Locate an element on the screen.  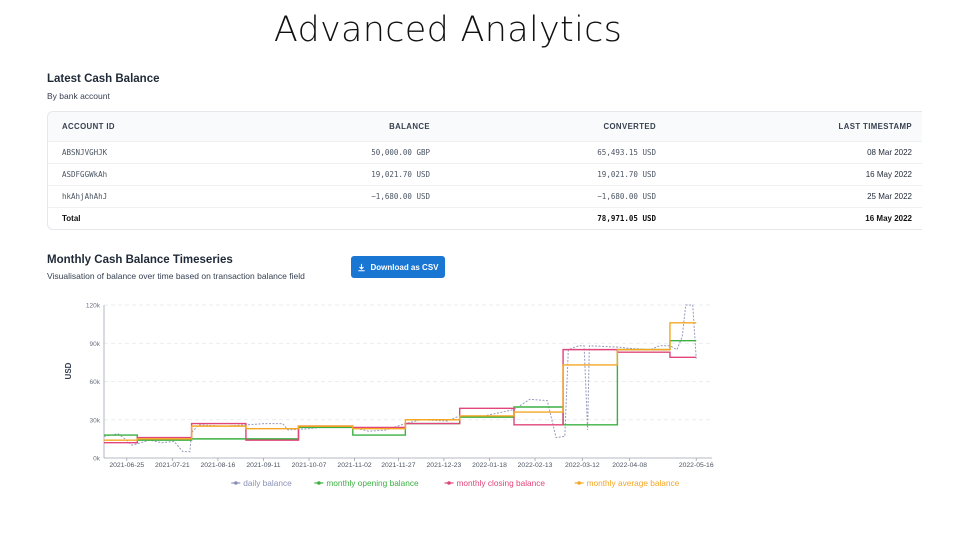
x-tick-label: 2021-06-25 is located at coordinates (126, 465).